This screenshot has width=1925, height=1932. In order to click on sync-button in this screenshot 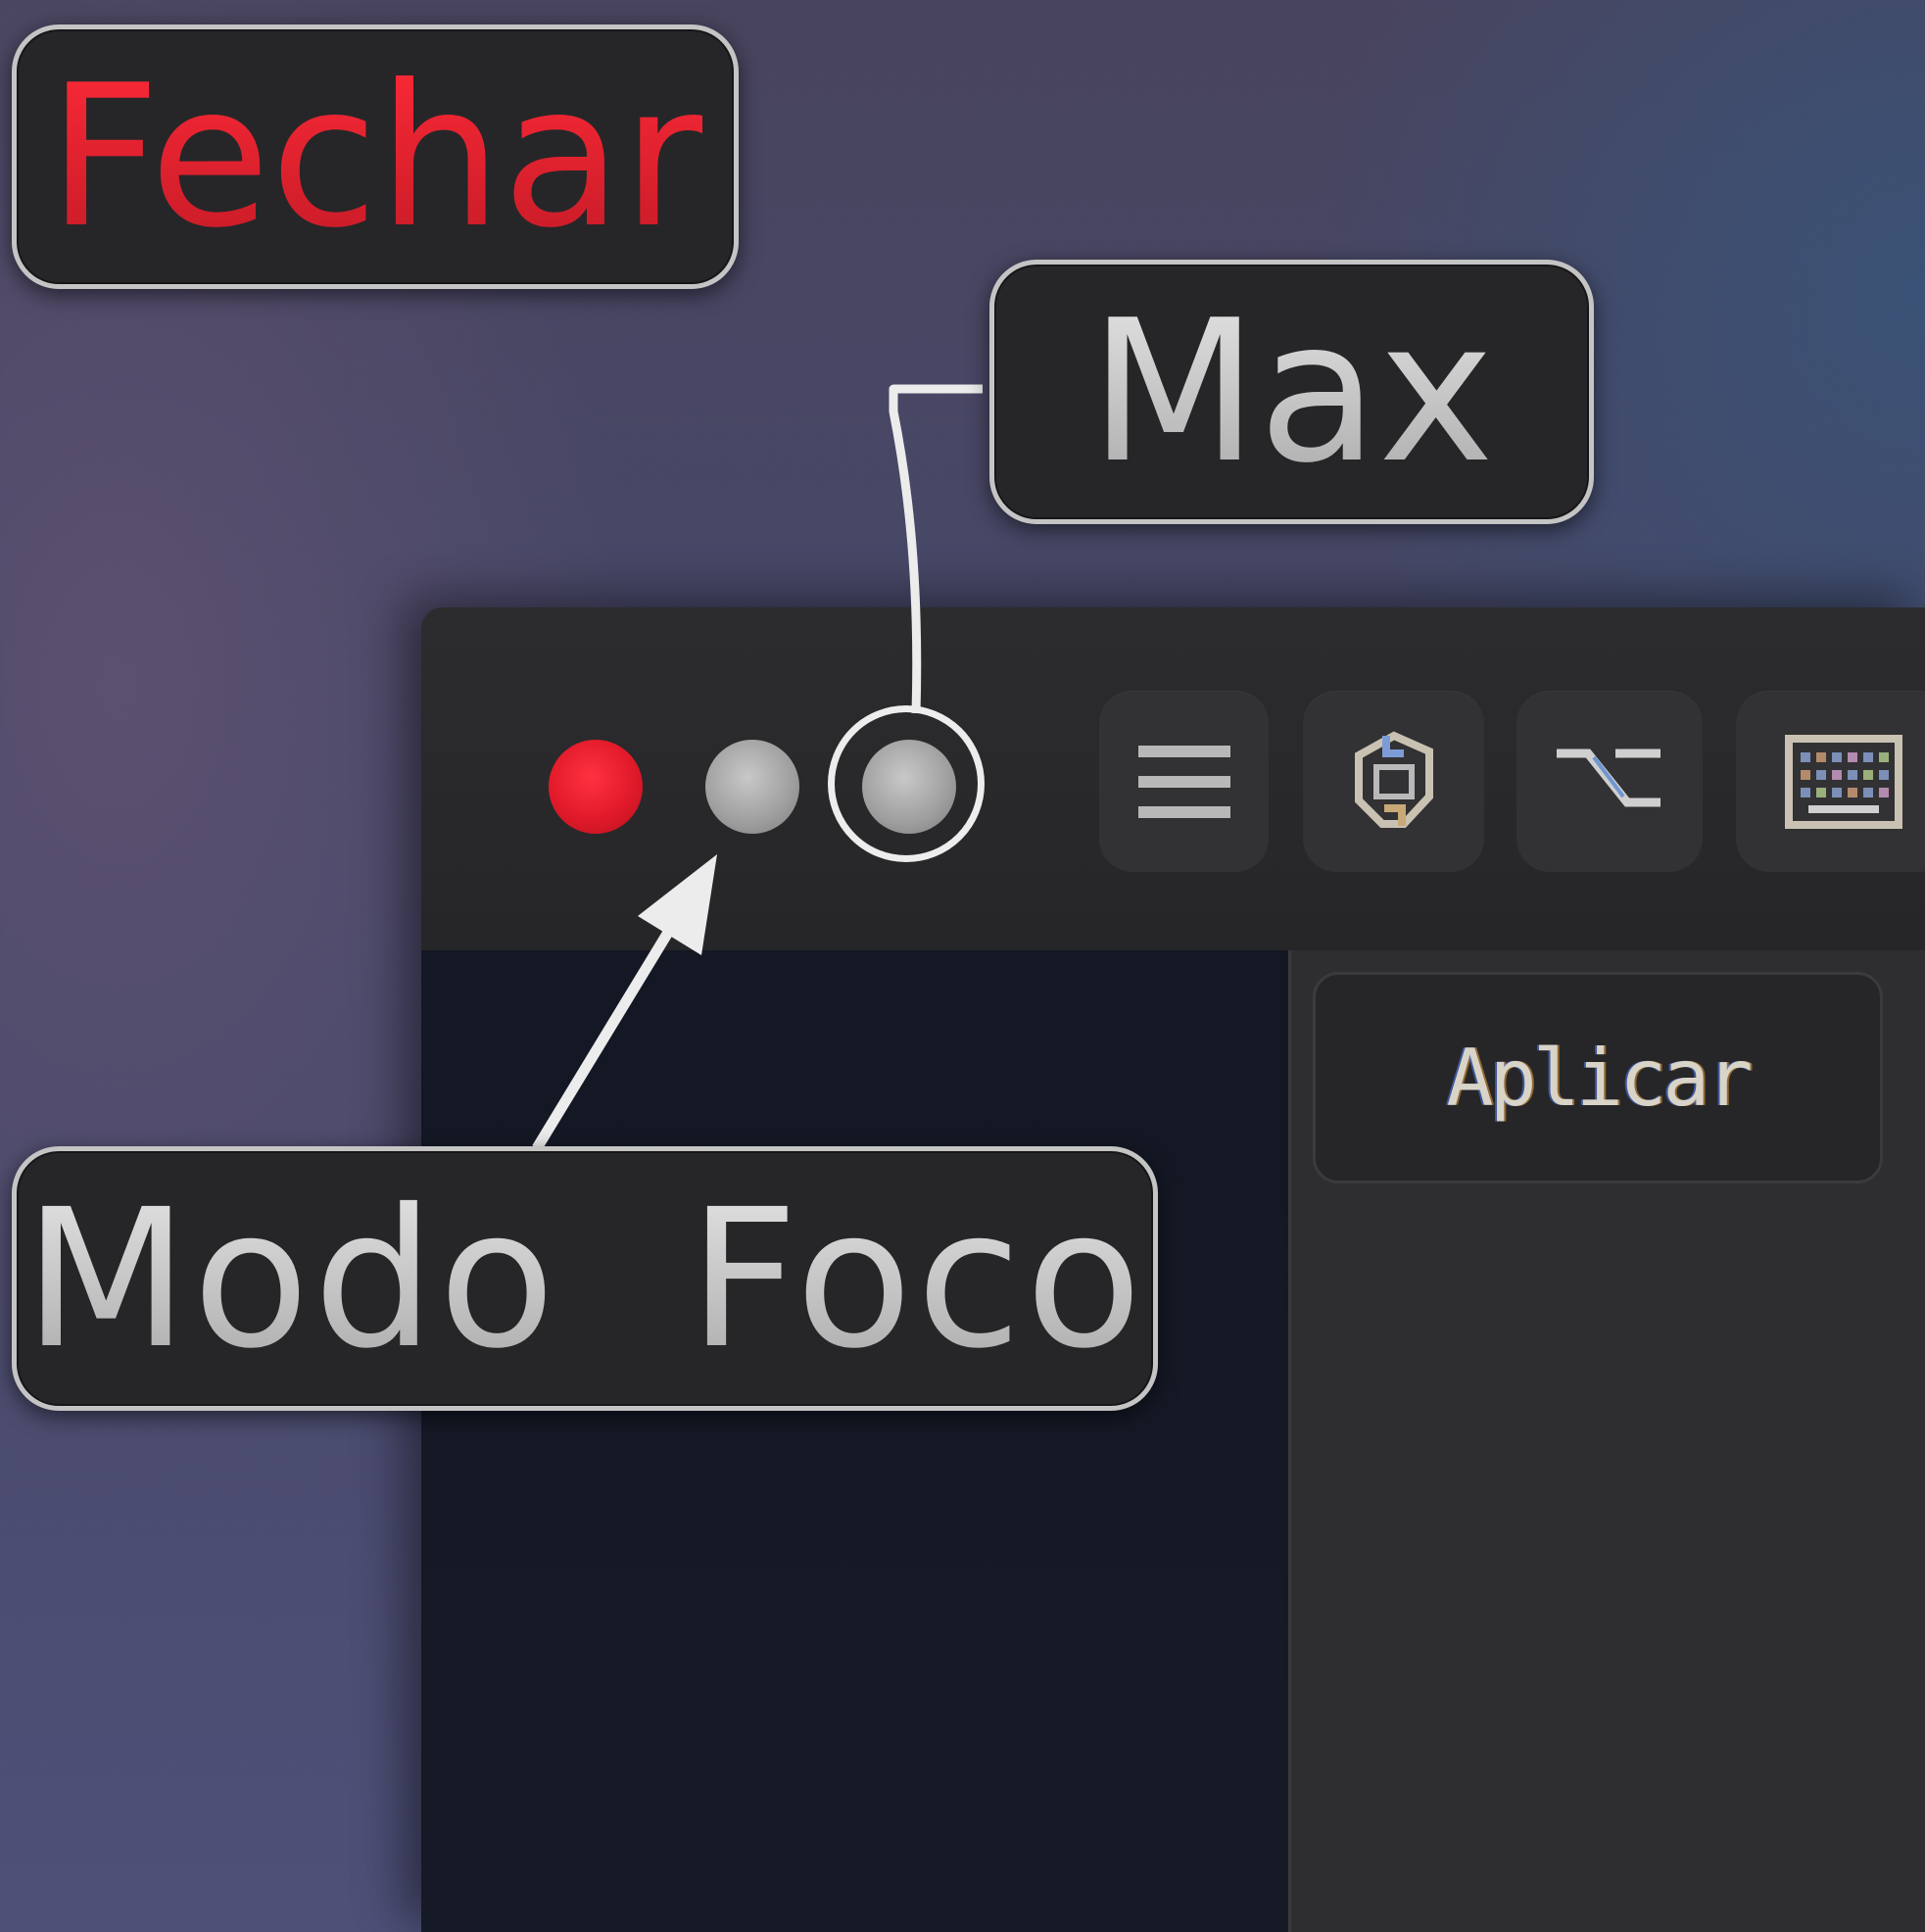, I will do `click(1394, 781)`.